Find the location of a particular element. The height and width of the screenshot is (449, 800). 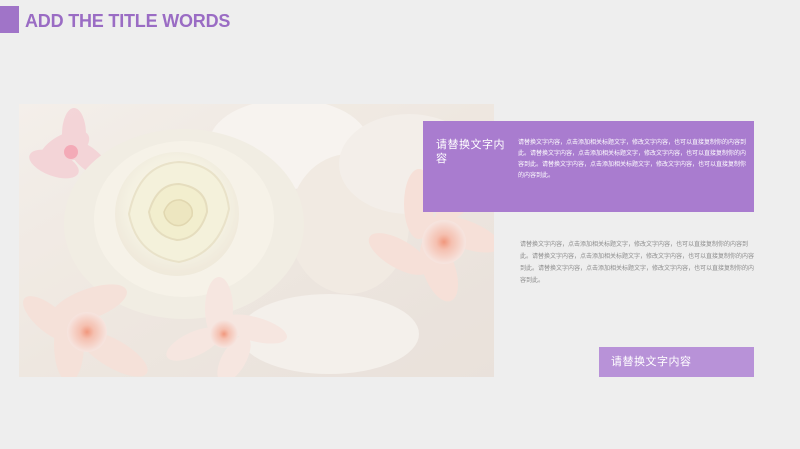

card-heading: 请替换文字内容 is located at coordinates (470, 151).